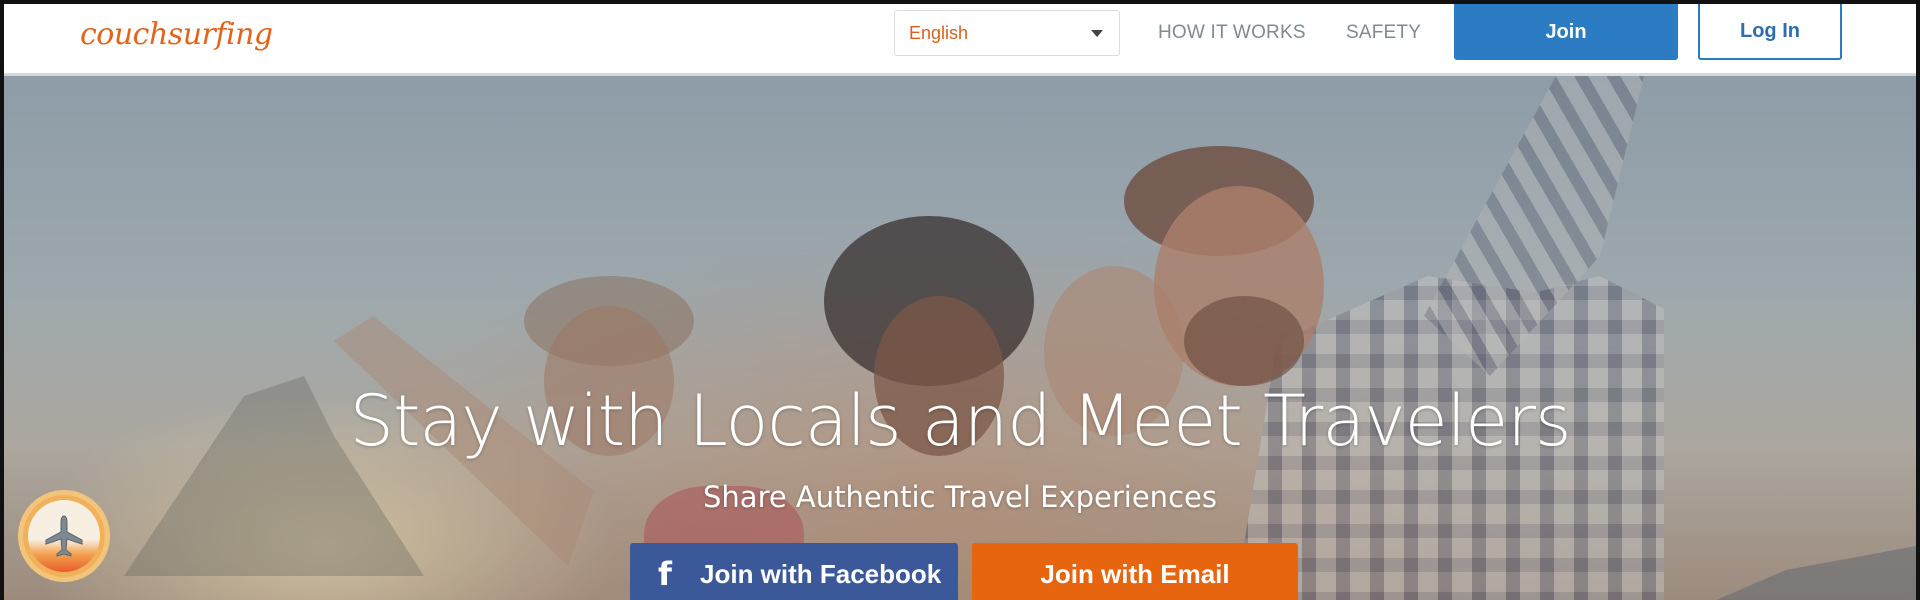 The height and width of the screenshot is (600, 1920). Describe the element at coordinates (1770, 32) in the screenshot. I see `login-button: Log In` at that location.